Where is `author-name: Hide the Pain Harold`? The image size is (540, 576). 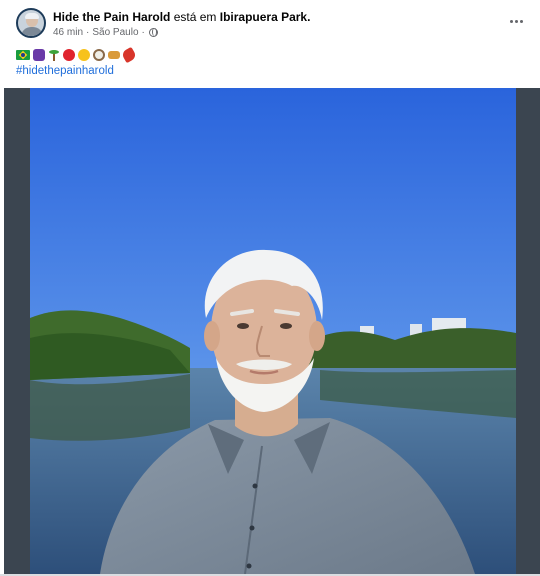 author-name: Hide the Pain Harold is located at coordinates (111, 17).